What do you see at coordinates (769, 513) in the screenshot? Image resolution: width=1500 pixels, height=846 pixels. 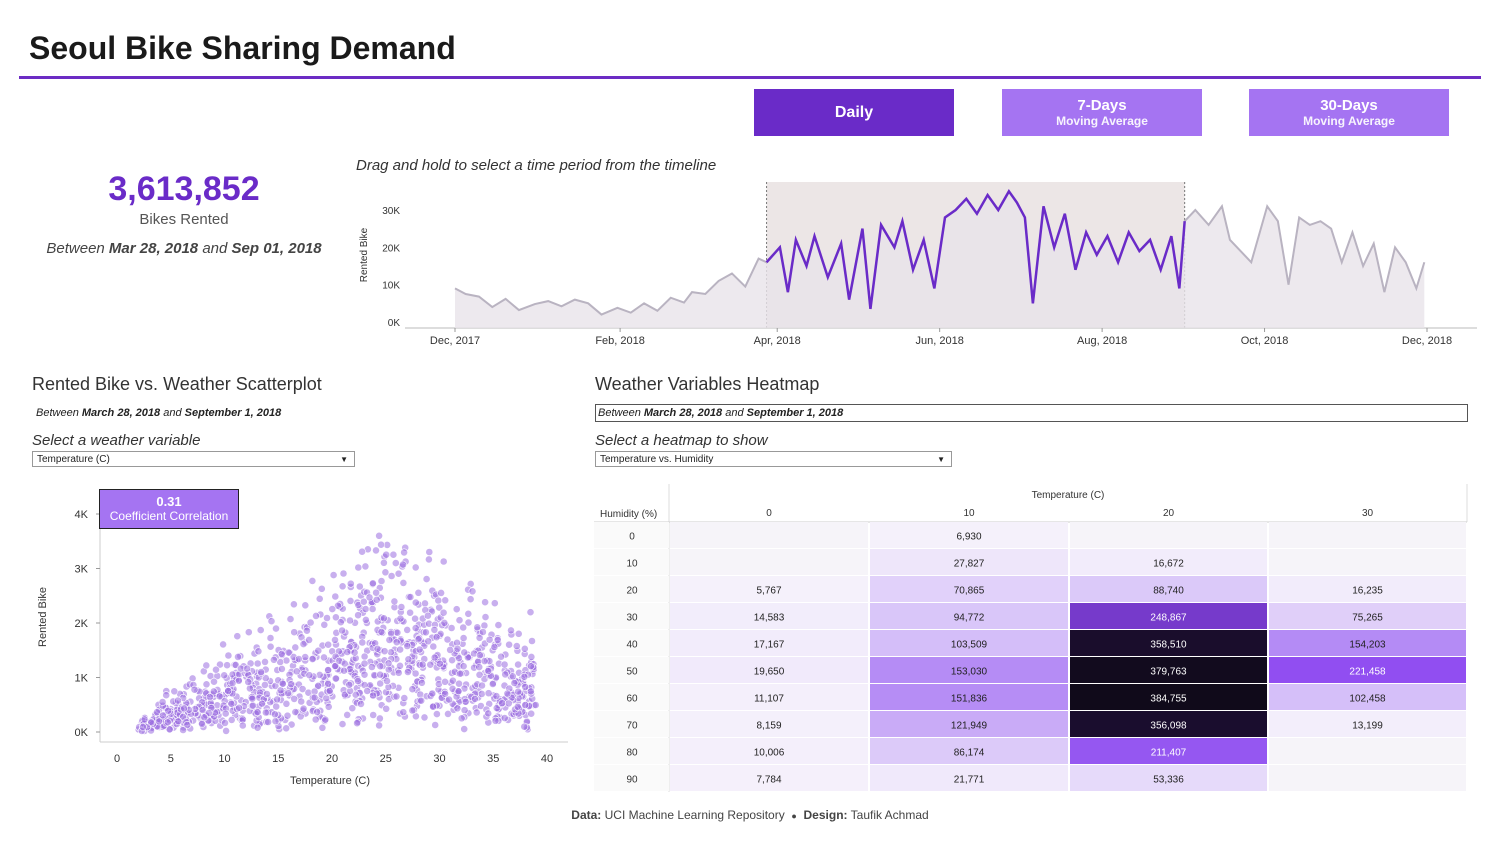 I see `heatmap-column-label: 0` at bounding box center [769, 513].